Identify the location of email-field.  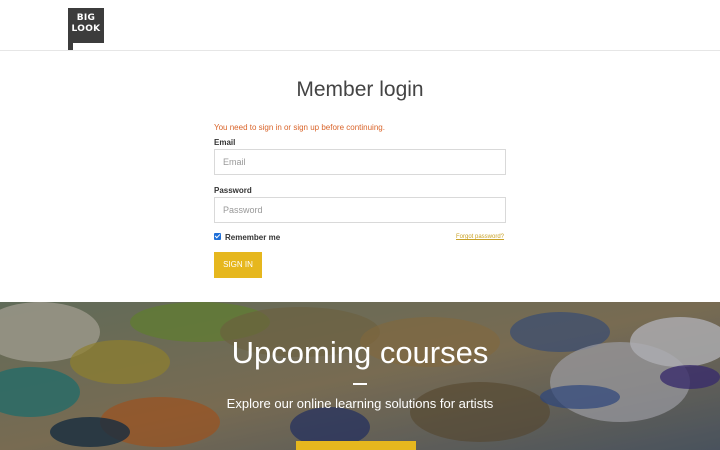
(360, 162).